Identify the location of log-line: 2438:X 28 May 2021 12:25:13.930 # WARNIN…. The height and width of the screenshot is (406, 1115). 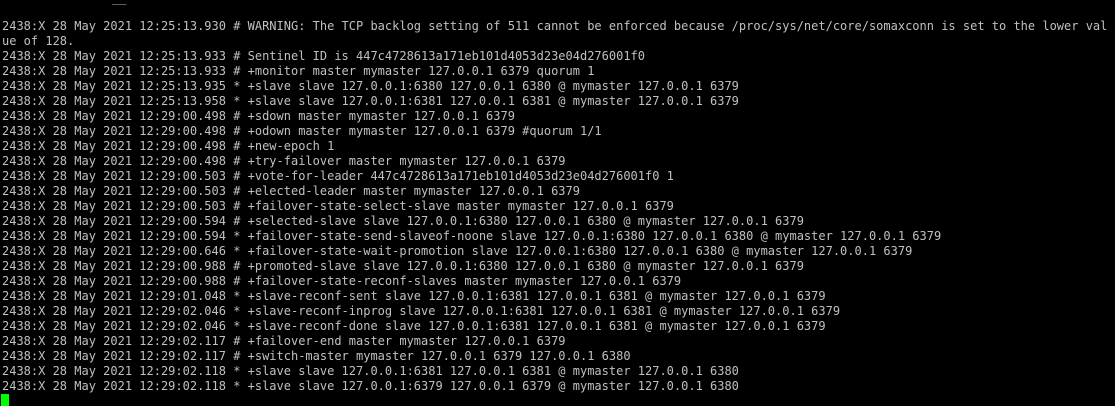
(555, 33).